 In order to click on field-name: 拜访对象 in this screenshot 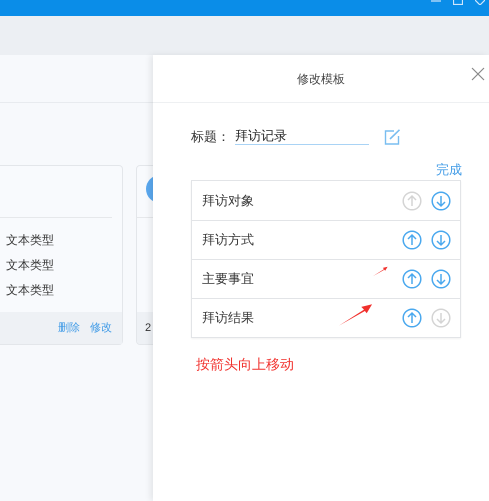, I will do `click(228, 201)`.